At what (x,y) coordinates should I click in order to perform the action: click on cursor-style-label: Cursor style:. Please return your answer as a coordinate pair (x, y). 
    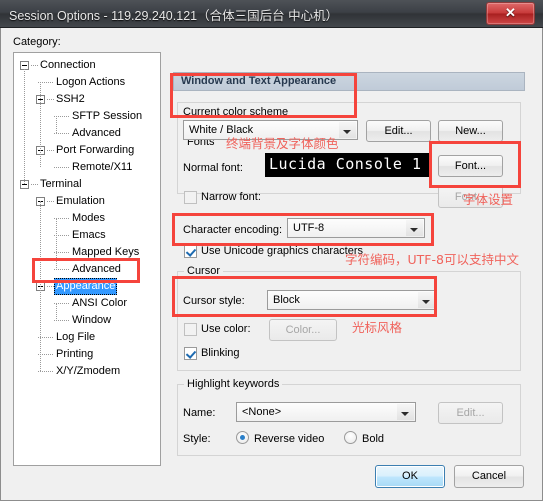
    Looking at the image, I should click on (214, 301).